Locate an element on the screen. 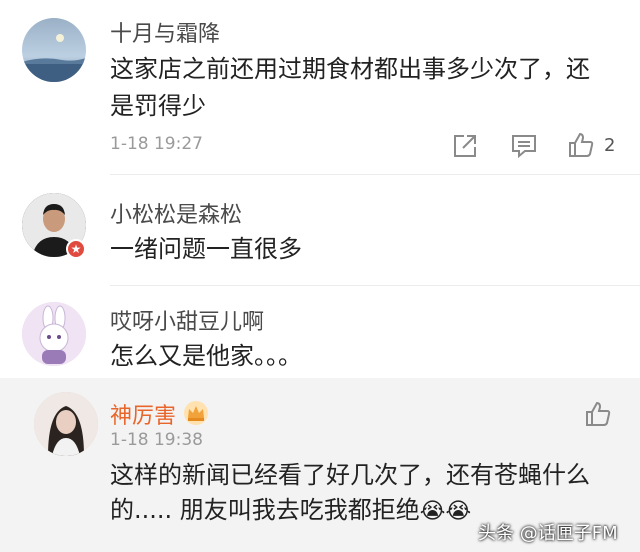 Image resolution: width=640 pixels, height=552 pixels. comment-text-line2: 的..... 朋友叫我去吃我都拒绝😭😭 is located at coordinates (290, 511).